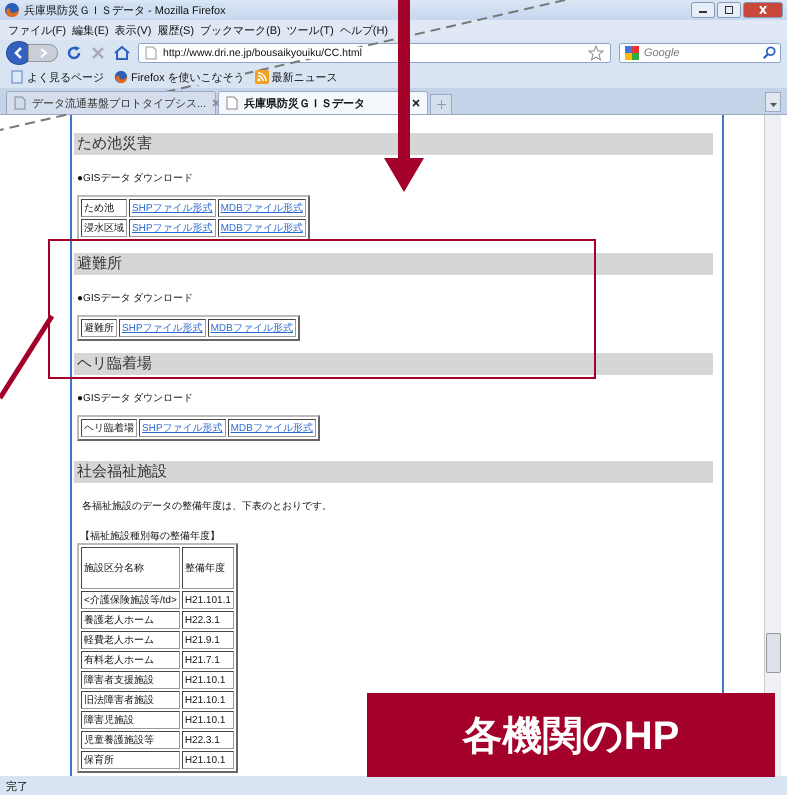 The height and width of the screenshot is (795, 787). I want to click on caret-icon, so click(773, 104).